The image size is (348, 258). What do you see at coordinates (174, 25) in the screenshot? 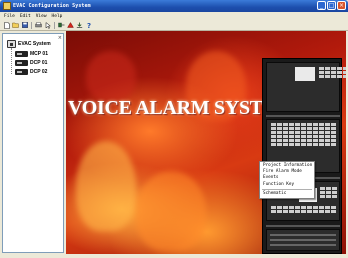
I see `toolbar: ?` at bounding box center [174, 25].